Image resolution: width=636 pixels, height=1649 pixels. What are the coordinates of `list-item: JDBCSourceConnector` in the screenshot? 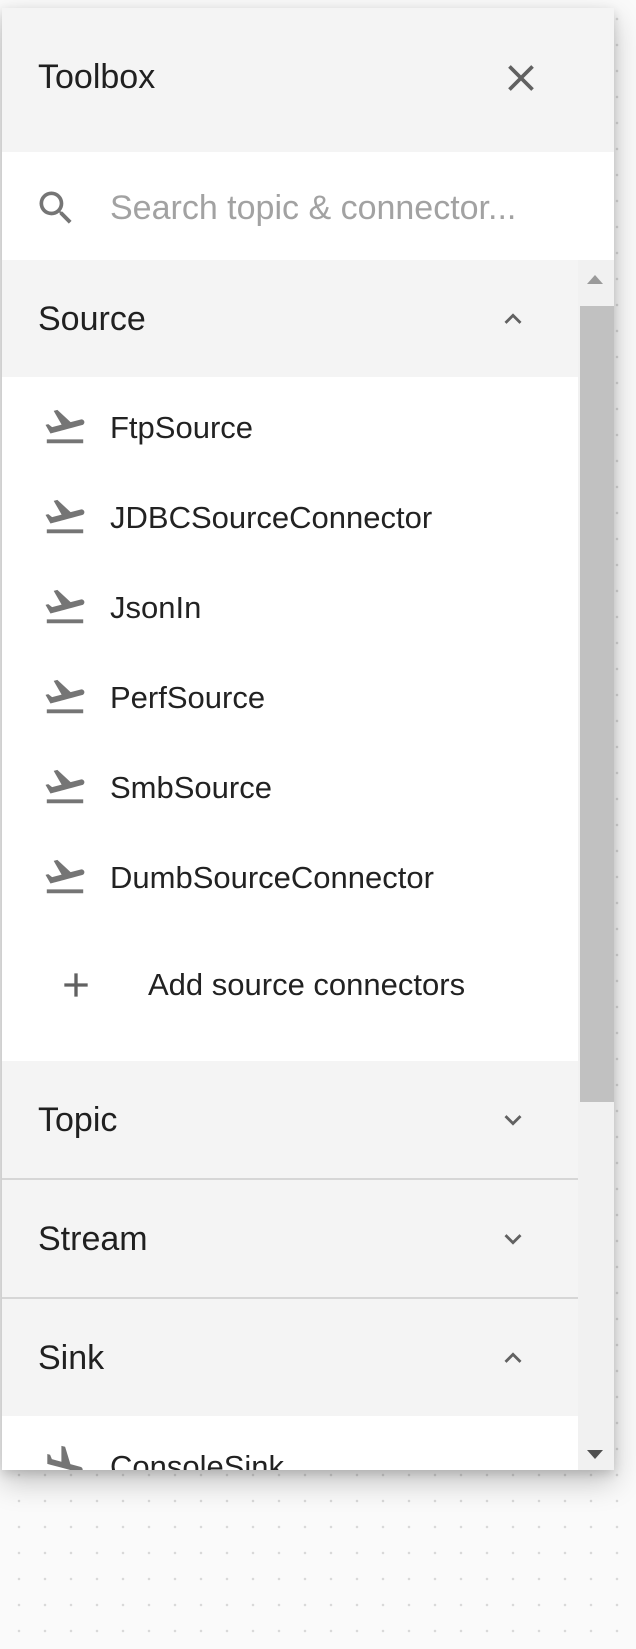 It's located at (290, 516).